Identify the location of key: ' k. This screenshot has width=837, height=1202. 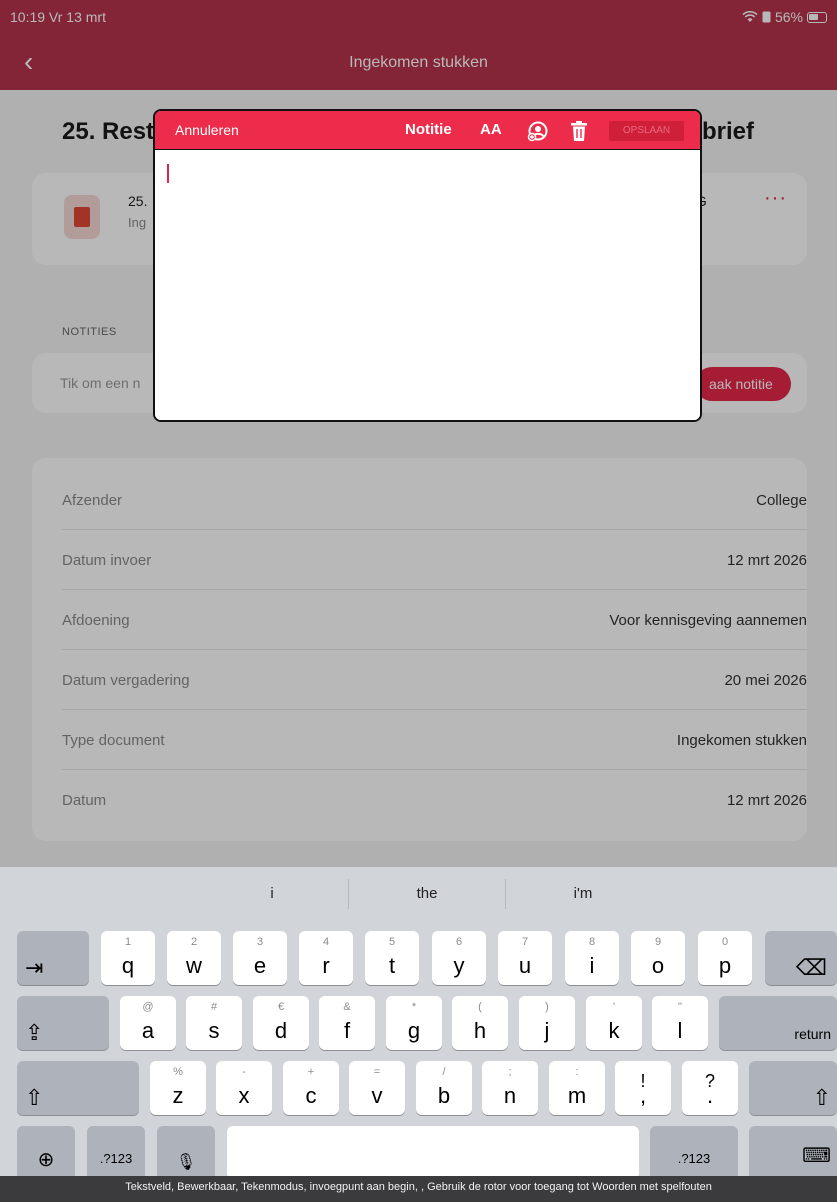
(614, 1023).